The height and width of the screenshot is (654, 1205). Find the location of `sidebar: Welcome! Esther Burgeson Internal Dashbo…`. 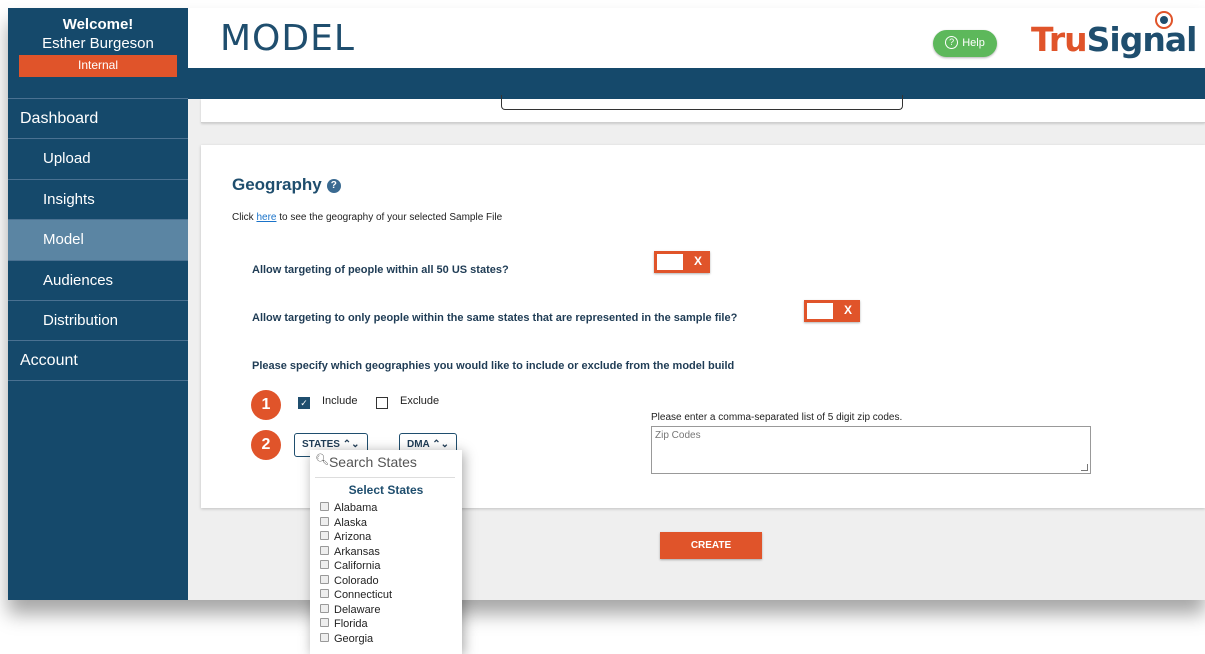

sidebar: Welcome! Esther Burgeson Internal Dashbo… is located at coordinates (98, 304).